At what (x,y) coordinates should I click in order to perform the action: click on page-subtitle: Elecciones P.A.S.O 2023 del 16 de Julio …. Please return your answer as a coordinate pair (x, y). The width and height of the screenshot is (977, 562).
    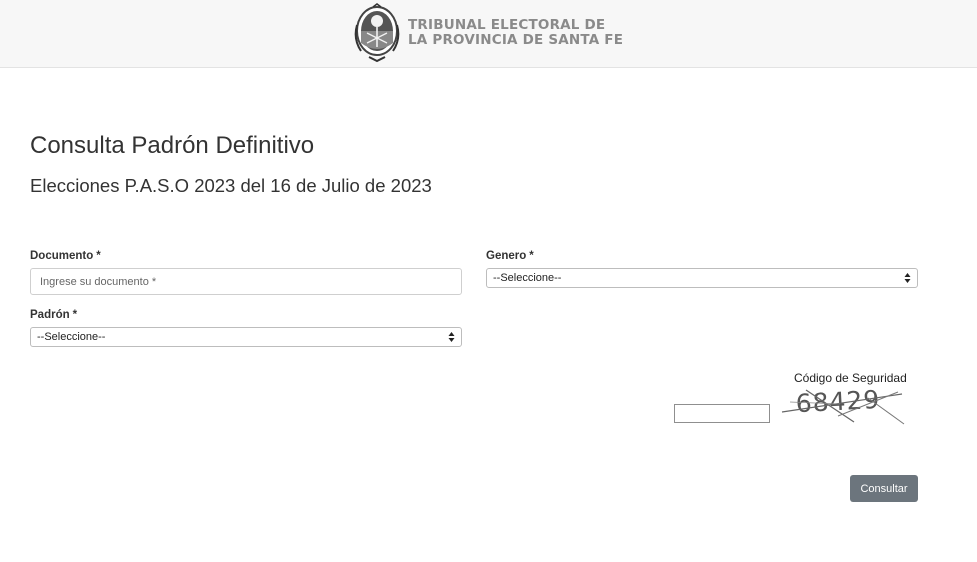
    Looking at the image, I should click on (231, 185).